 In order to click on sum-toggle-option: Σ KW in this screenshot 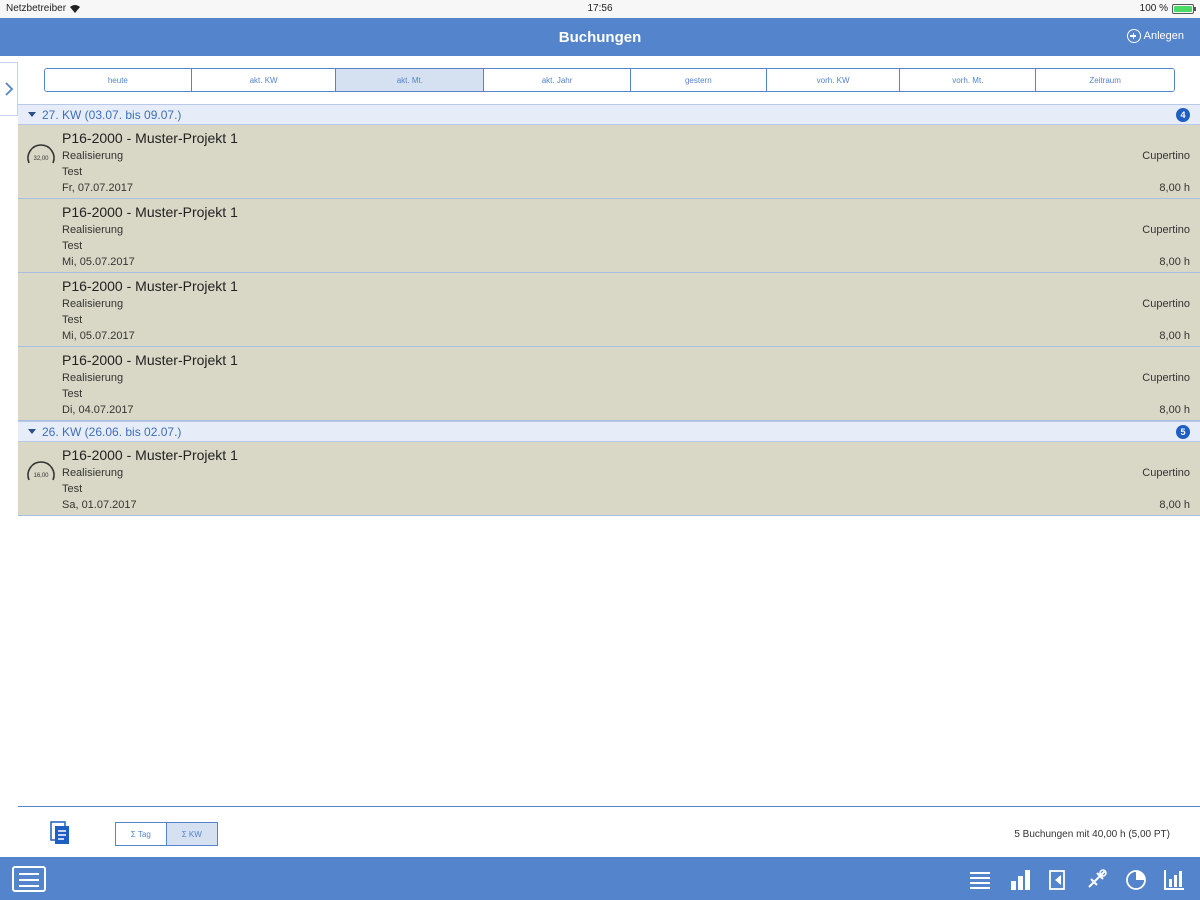, I will do `click(191, 834)`.